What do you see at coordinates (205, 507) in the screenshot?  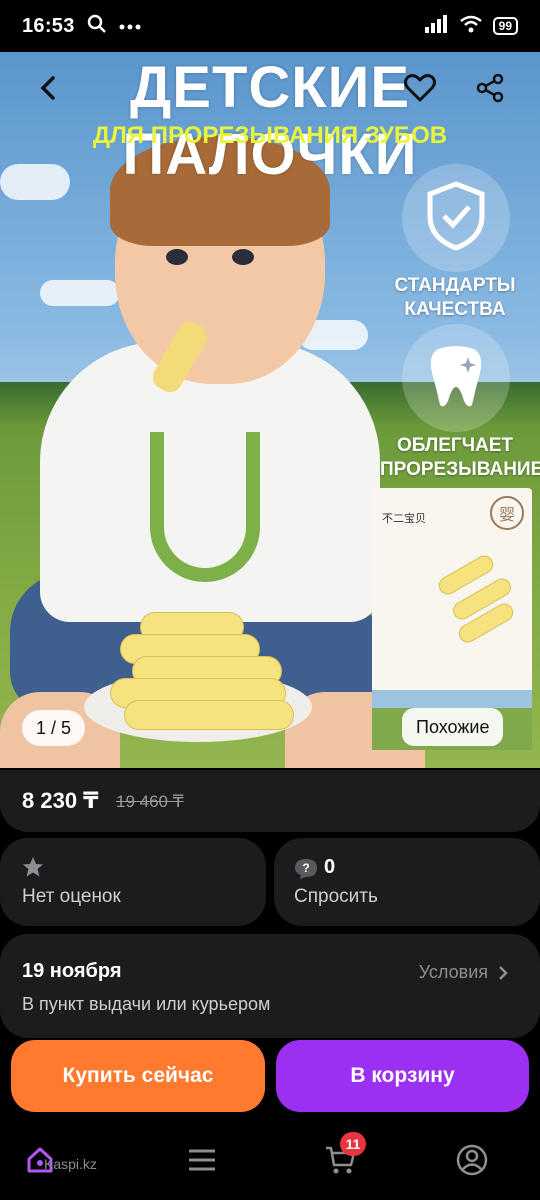 I see `teether-strap` at bounding box center [205, 507].